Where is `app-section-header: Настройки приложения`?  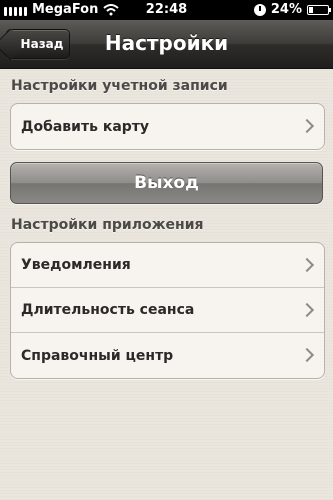 app-section-header: Настройки приложения is located at coordinates (107, 225).